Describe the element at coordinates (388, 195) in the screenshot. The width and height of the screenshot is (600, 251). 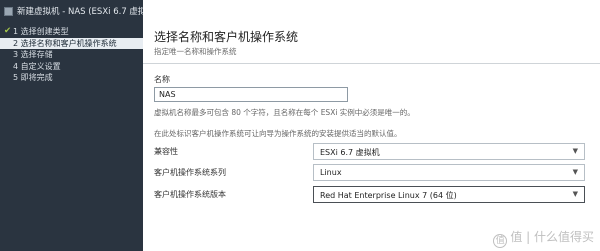
I see `os-version-value: Red Hat Enterprise Linux 7 (64 位)` at that location.